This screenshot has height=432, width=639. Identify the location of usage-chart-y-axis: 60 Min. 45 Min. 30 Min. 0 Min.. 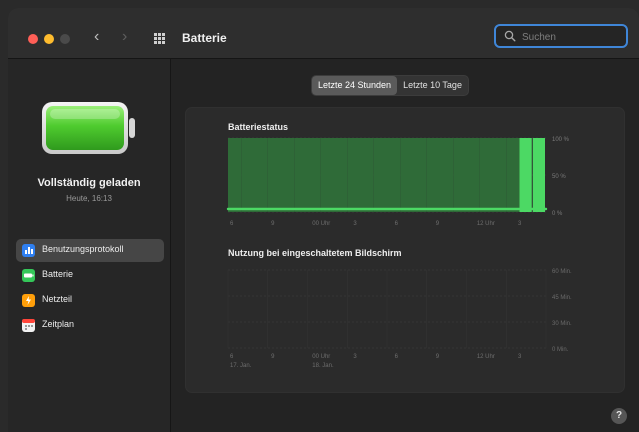
(562, 311).